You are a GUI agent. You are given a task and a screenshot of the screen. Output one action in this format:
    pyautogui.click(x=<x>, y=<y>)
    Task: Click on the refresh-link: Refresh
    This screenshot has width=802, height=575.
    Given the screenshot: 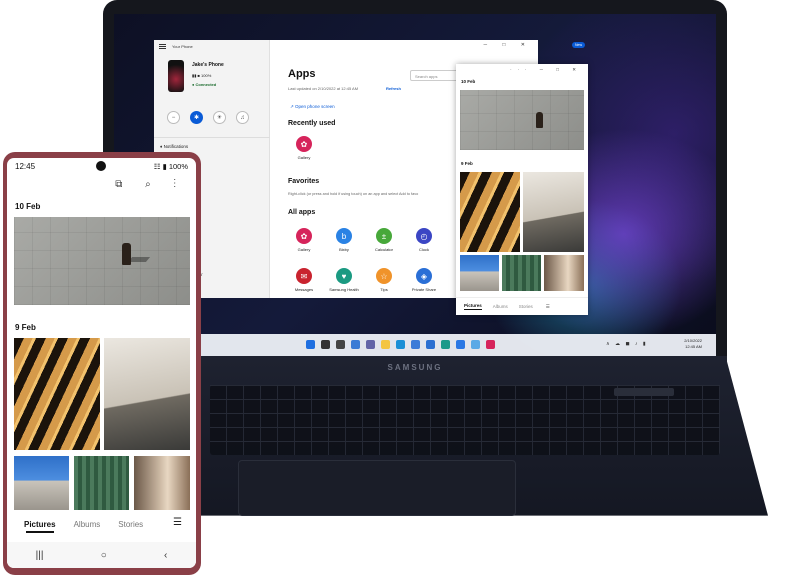 What is the action you would take?
    pyautogui.click(x=393, y=88)
    